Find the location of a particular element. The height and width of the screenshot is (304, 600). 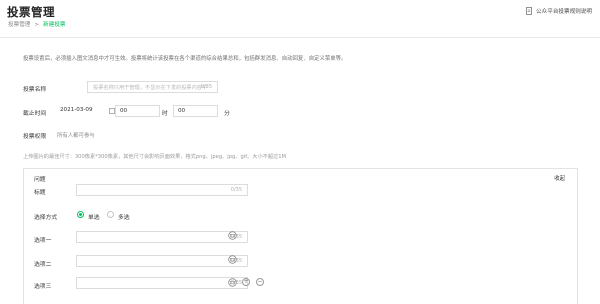

header-divider is located at coordinates (300, 37).